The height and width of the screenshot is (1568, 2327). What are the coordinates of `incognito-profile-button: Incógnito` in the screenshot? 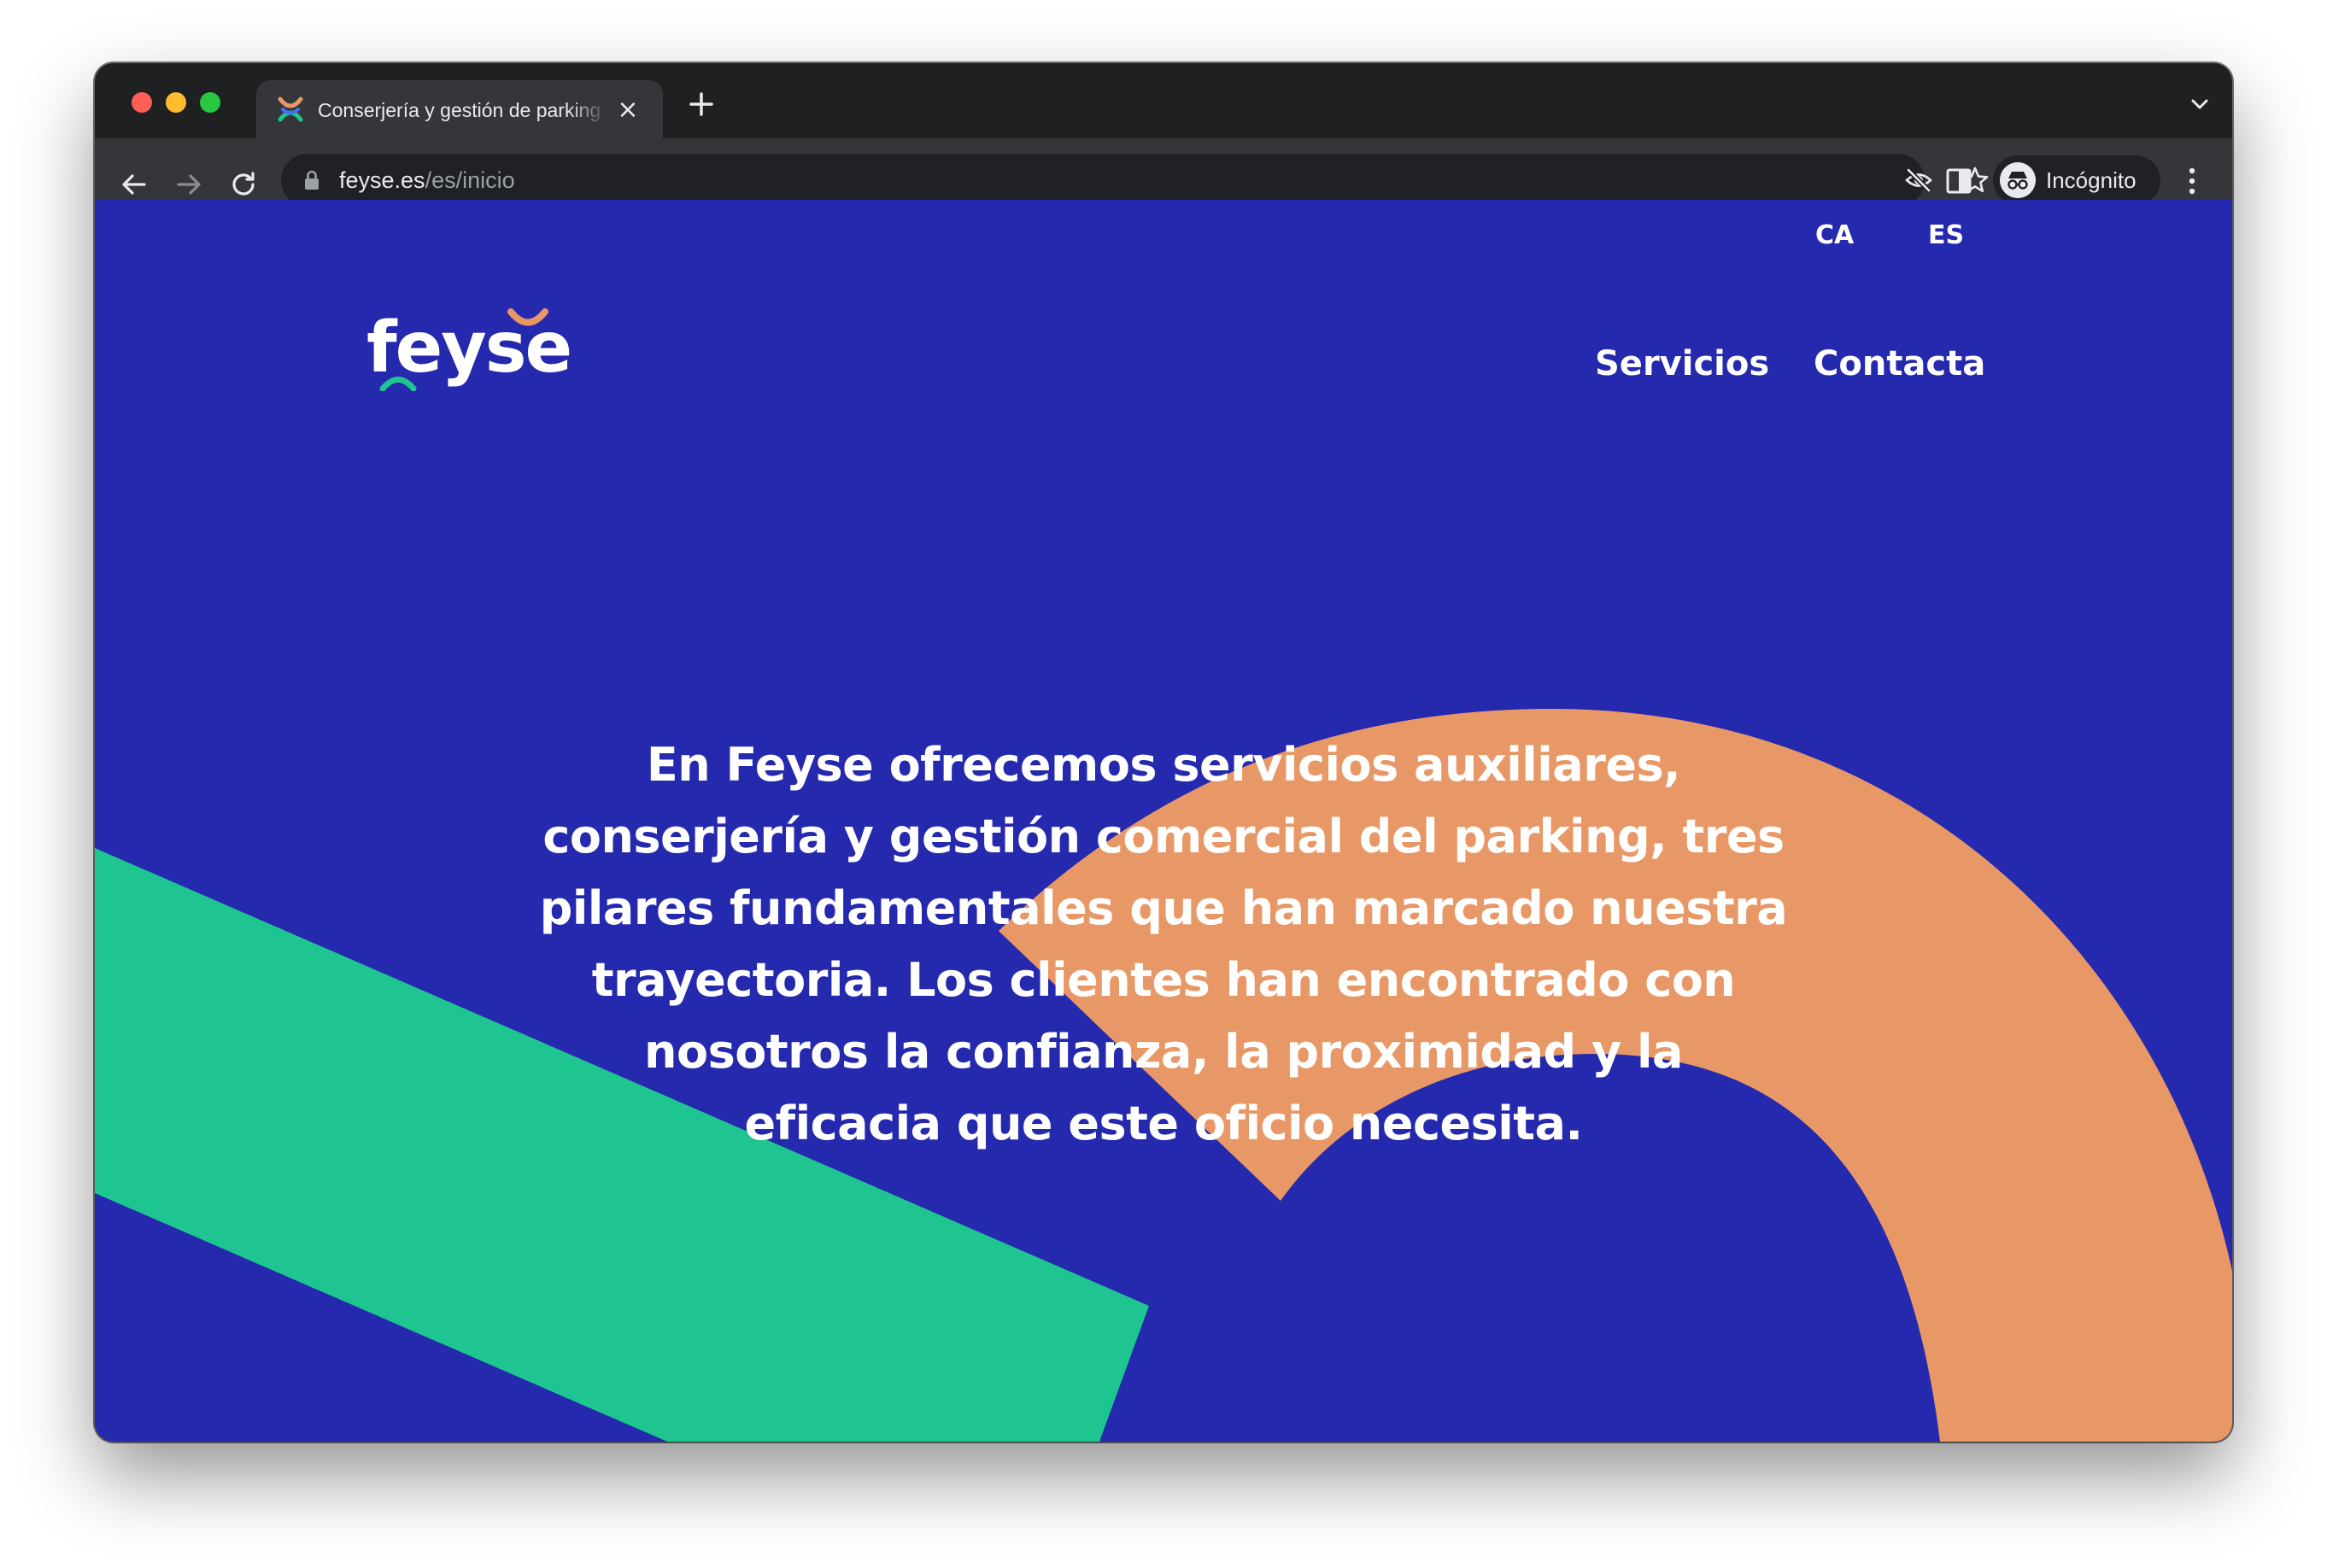 It's located at (2077, 180).